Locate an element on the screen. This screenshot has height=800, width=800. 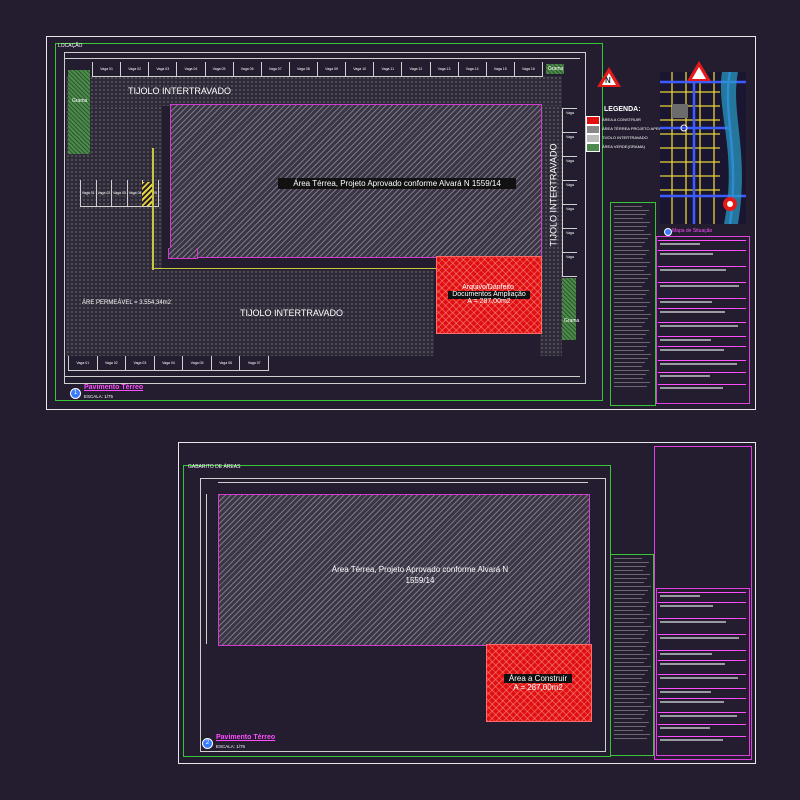
parking-stall-label: Vaga 12 is located at coordinates (416, 69).